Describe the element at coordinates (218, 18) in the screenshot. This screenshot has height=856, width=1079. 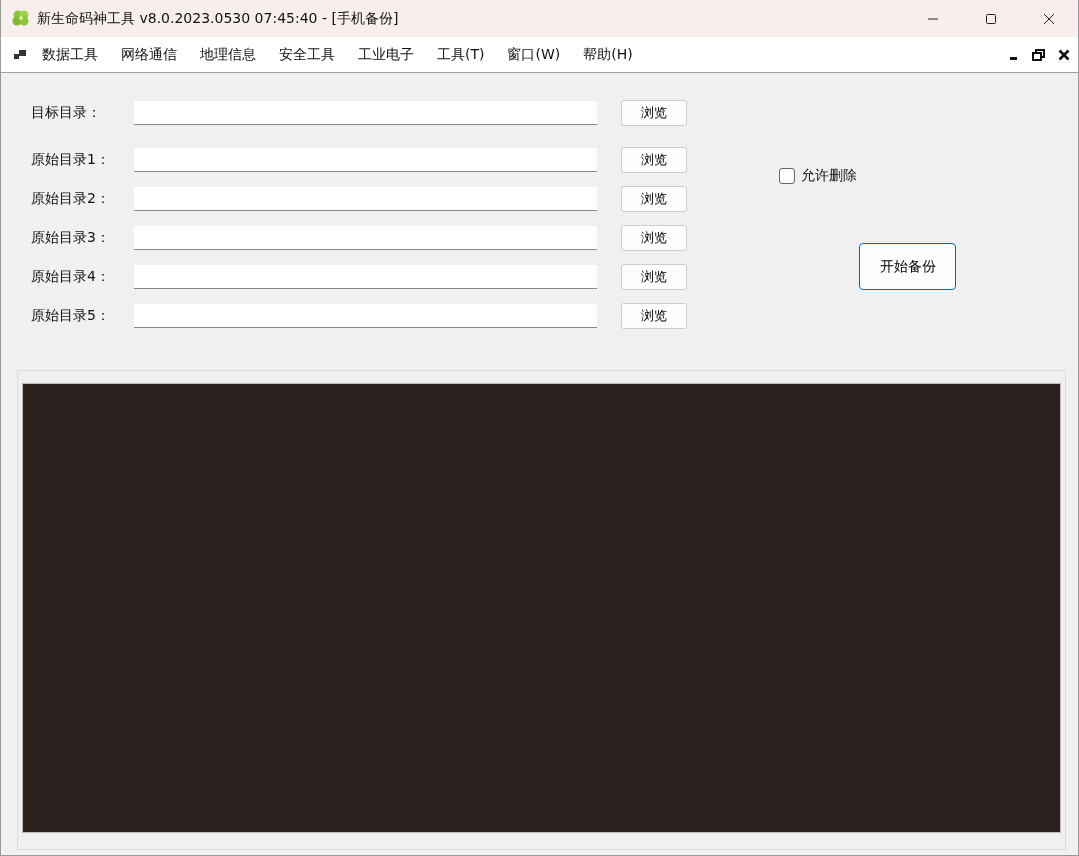
I see `window-title: 新生命码神工具 v8.0.2023.0530 07:45:40 - [手机备份]` at that location.